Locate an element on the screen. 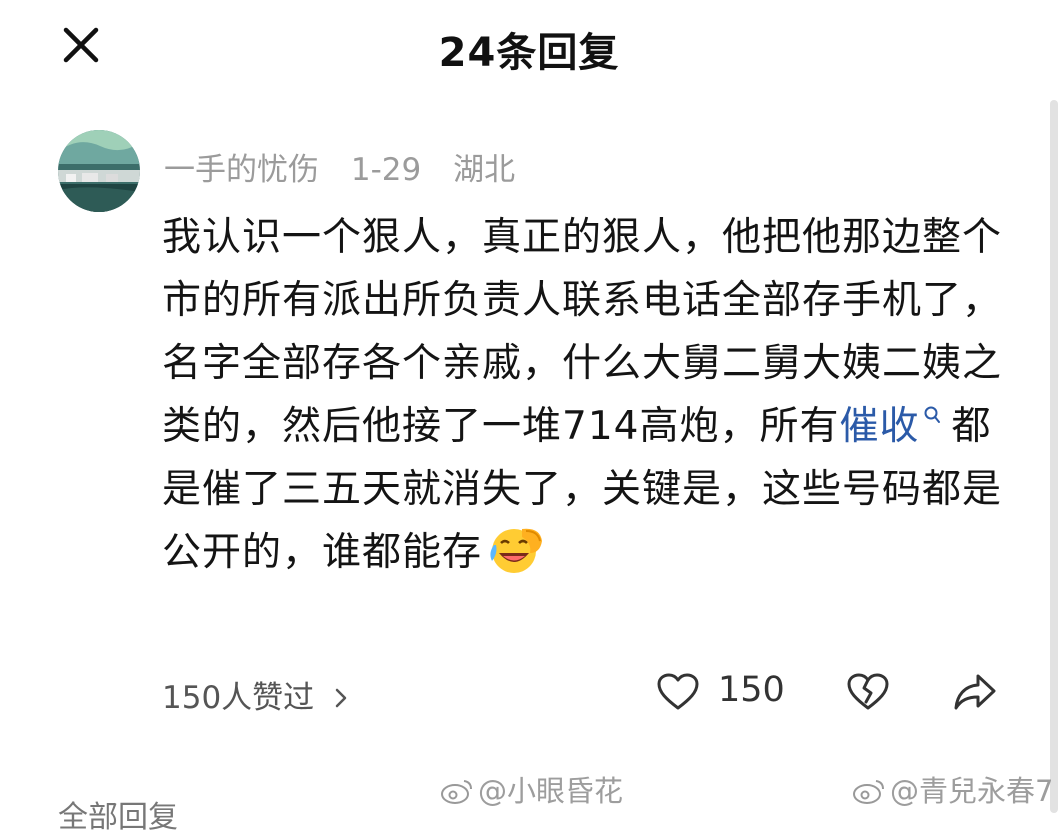 Image resolution: width=1058 pixels, height=836 pixels. watermark-1: @小眼昏花 is located at coordinates (531, 789).